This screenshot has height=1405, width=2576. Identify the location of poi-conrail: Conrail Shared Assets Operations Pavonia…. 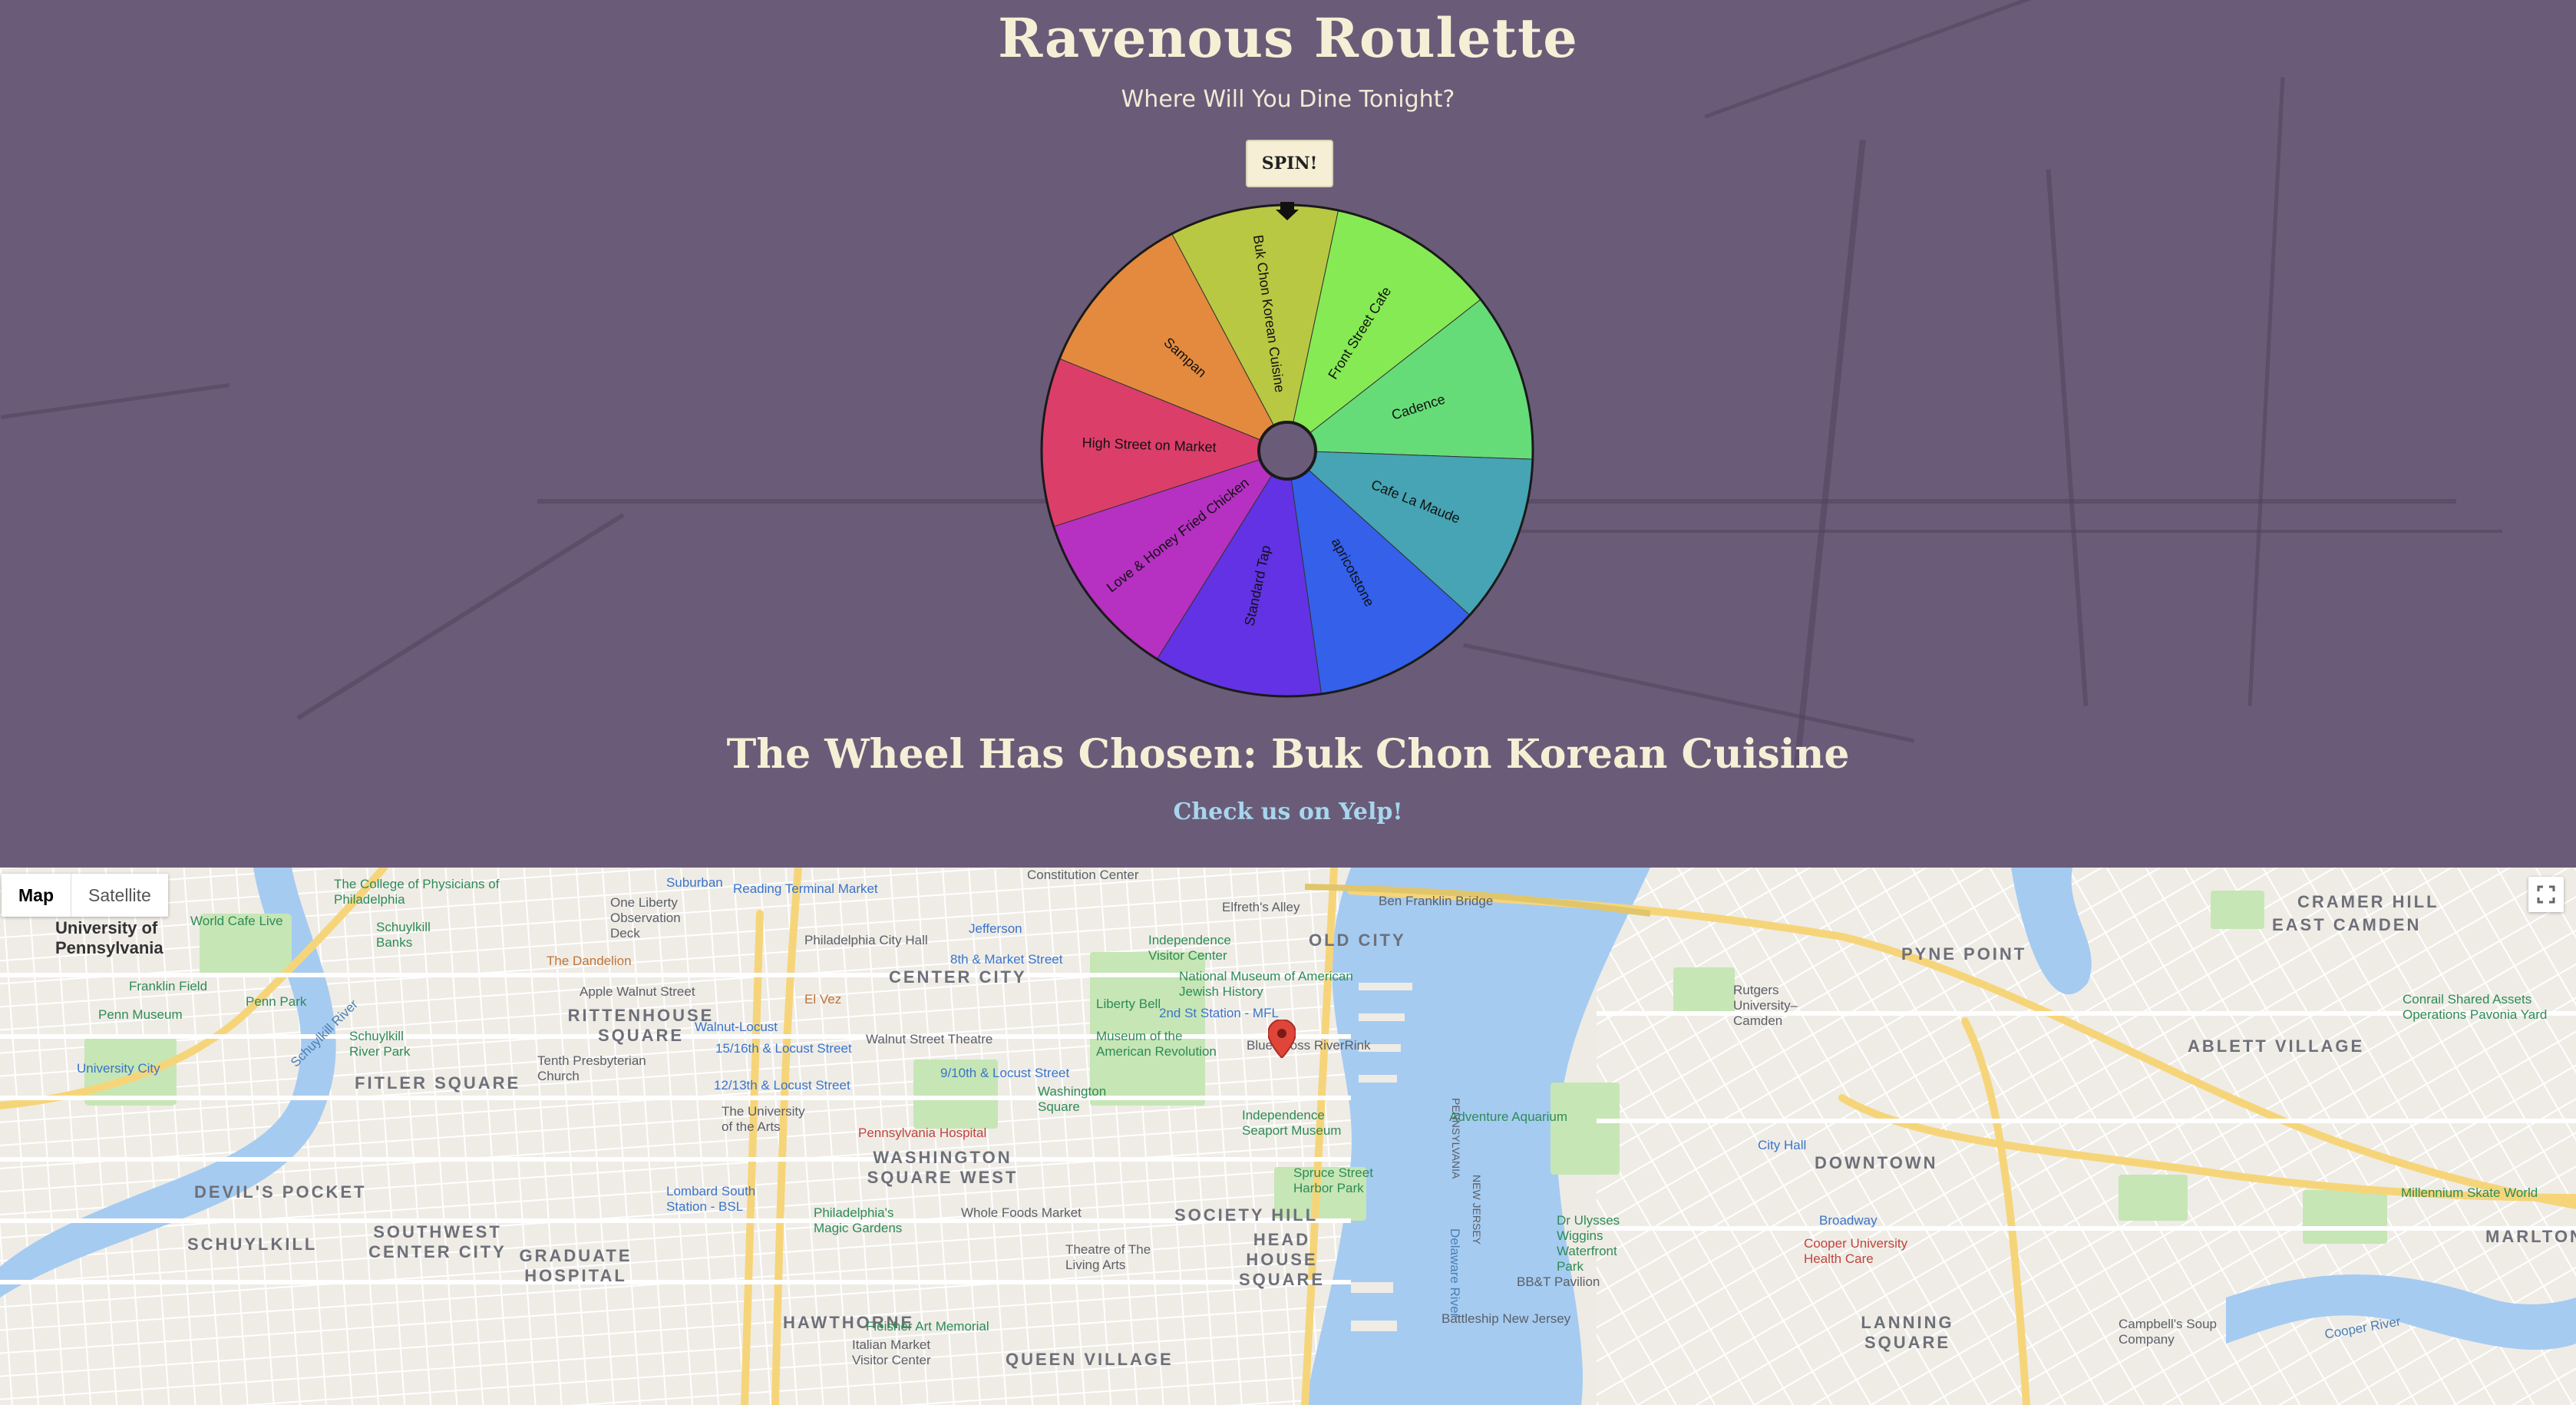
(2479, 1007).